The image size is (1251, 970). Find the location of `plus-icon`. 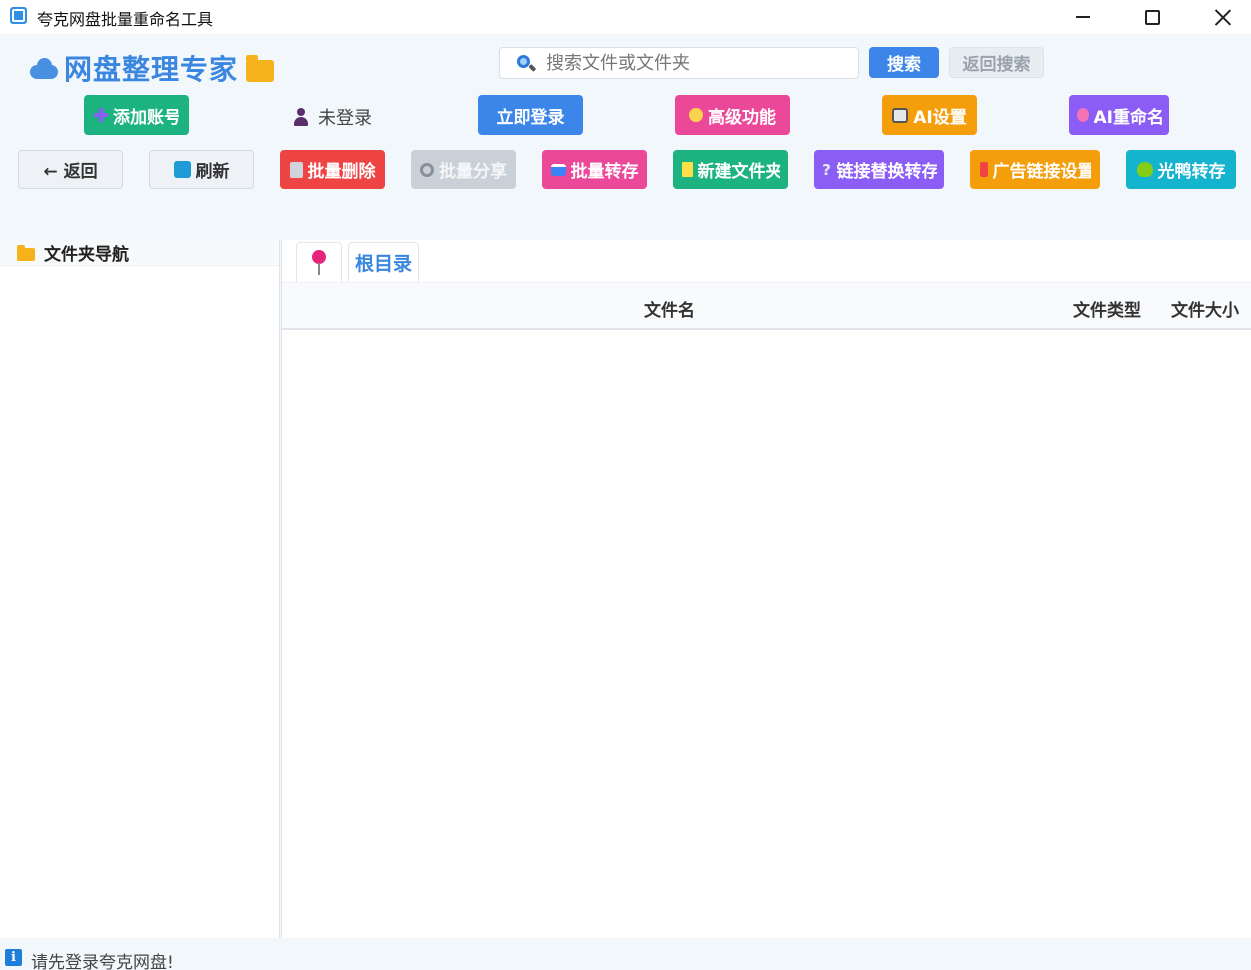

plus-icon is located at coordinates (101, 115).